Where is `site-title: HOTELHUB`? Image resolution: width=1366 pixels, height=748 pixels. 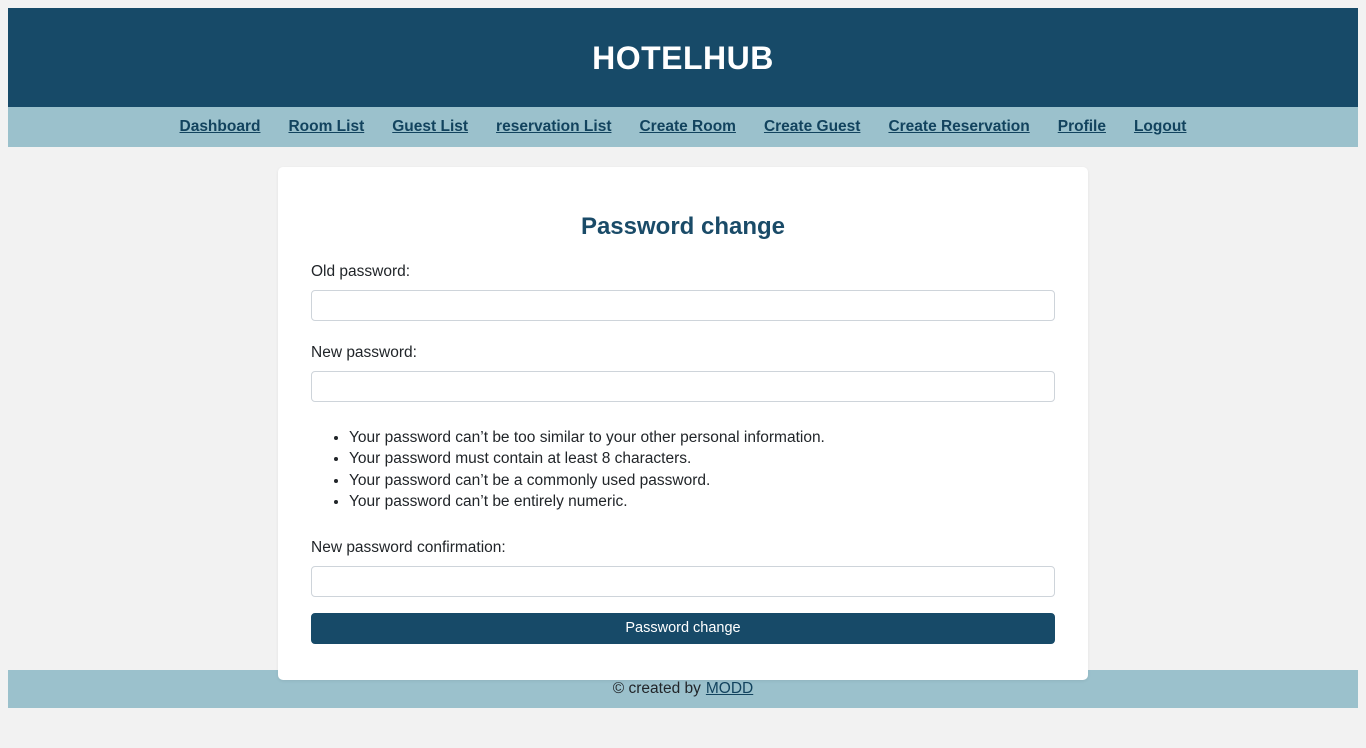 site-title: HOTELHUB is located at coordinates (683, 57).